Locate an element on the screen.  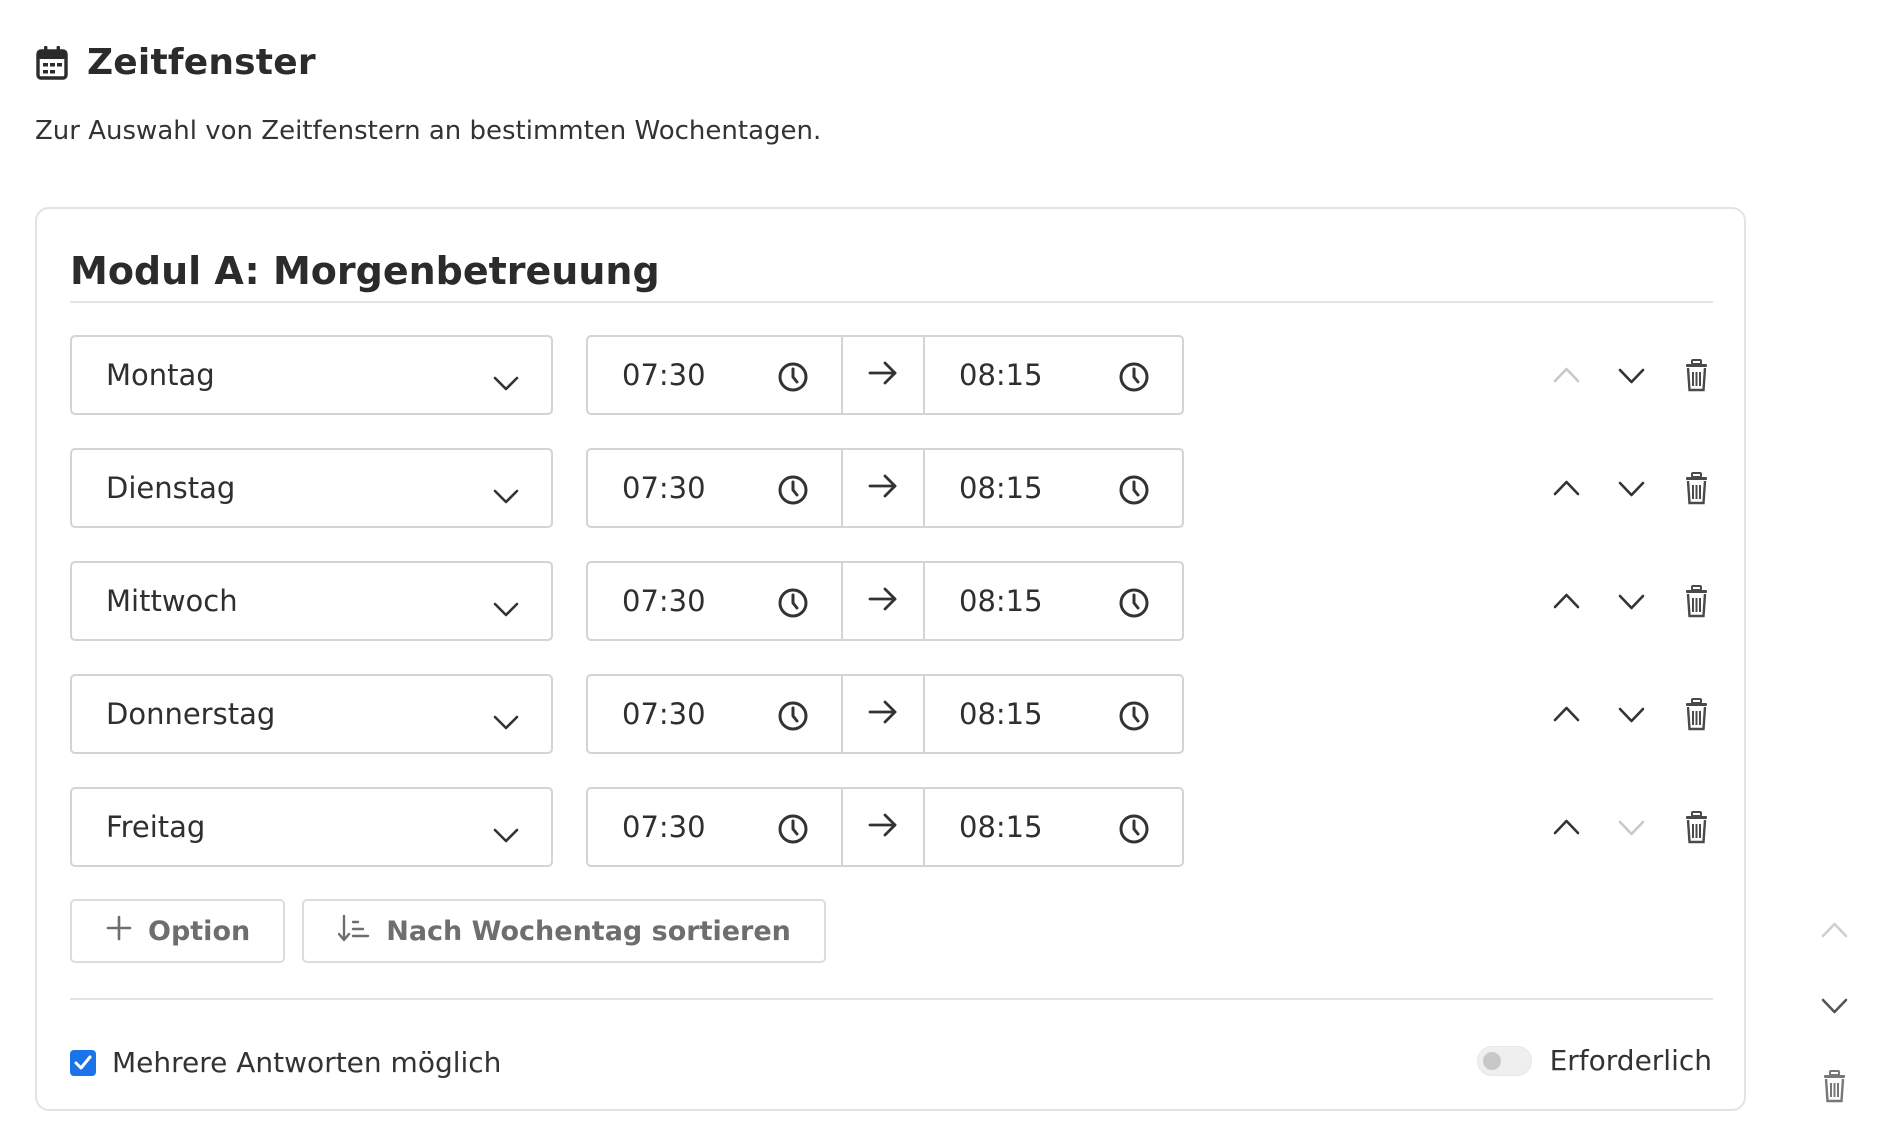
weekday-select-value: Donnerstag is located at coordinates (191, 714).